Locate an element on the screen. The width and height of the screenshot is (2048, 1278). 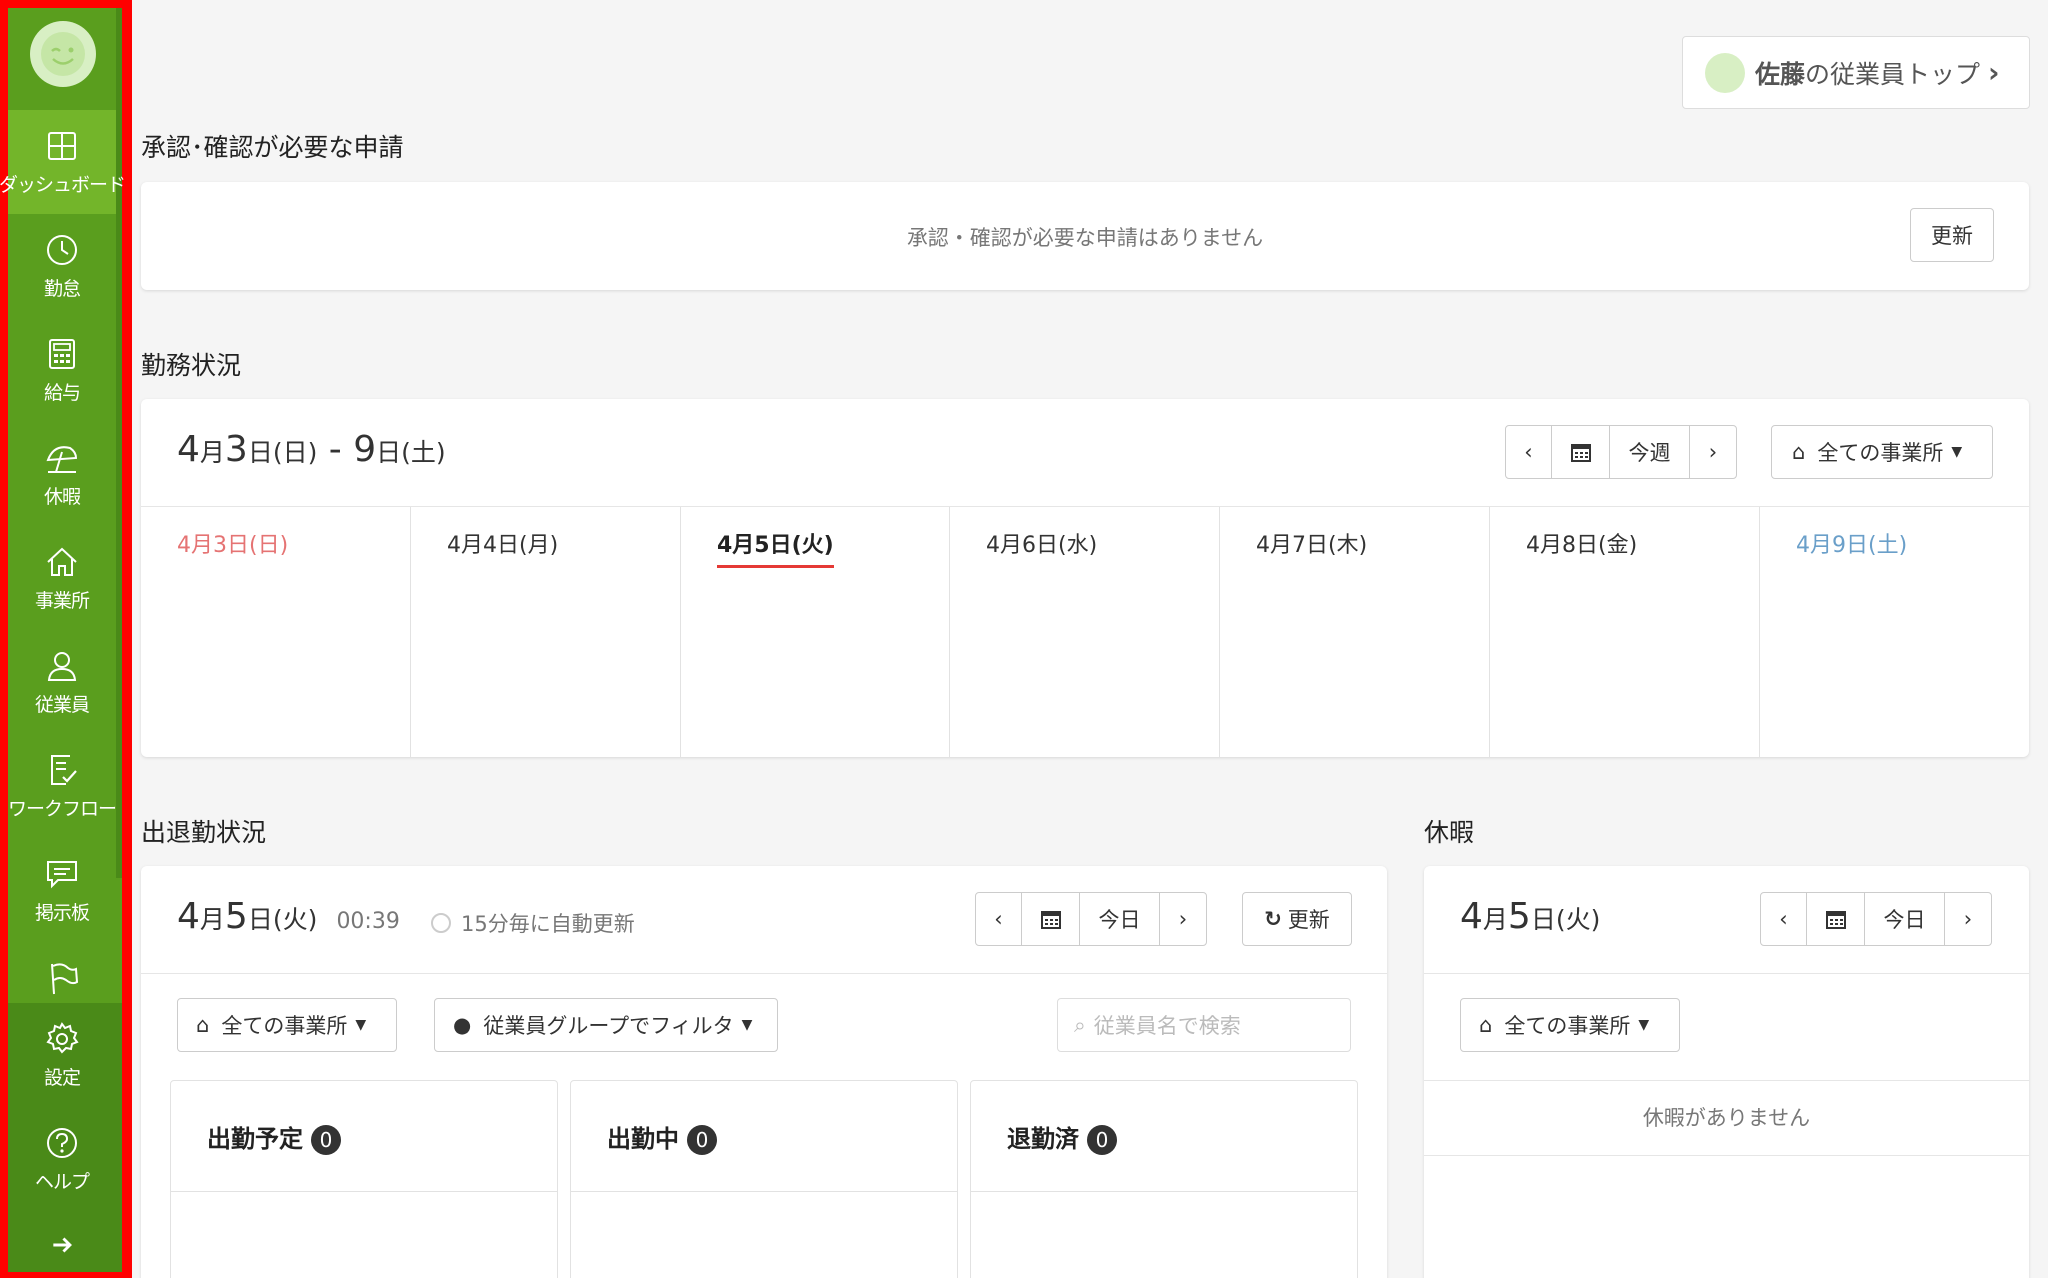
work-office-filter: ⌂ 全ての事業所 ▼ is located at coordinates (1882, 452).